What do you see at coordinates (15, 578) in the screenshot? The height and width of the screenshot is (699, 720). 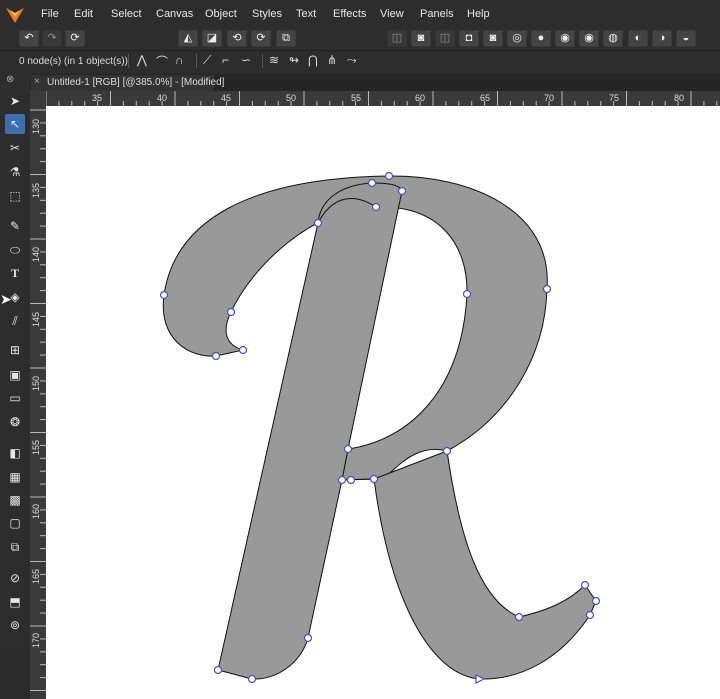 I see `zoom-tool: ⊘` at bounding box center [15, 578].